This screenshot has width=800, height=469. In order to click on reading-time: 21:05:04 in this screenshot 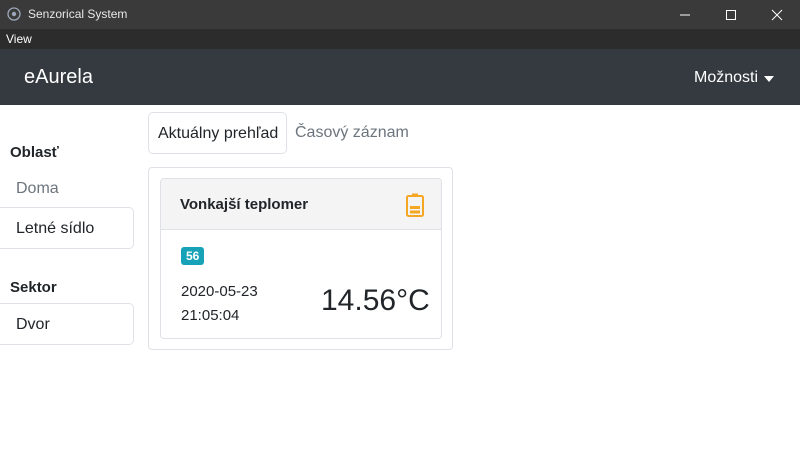, I will do `click(210, 315)`.